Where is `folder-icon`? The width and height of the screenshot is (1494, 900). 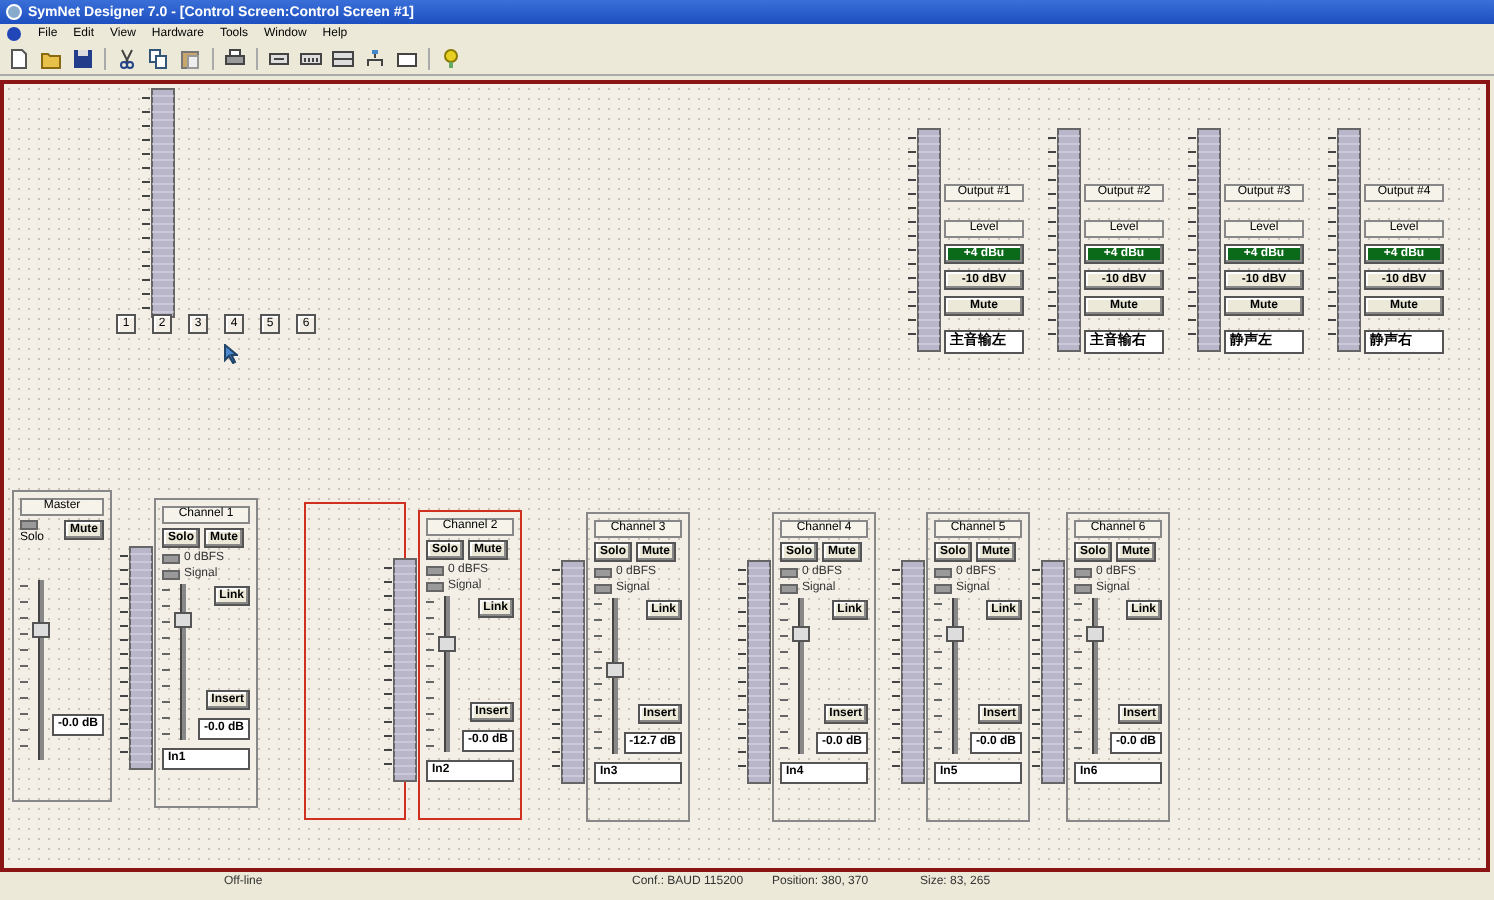
folder-icon is located at coordinates (51, 59).